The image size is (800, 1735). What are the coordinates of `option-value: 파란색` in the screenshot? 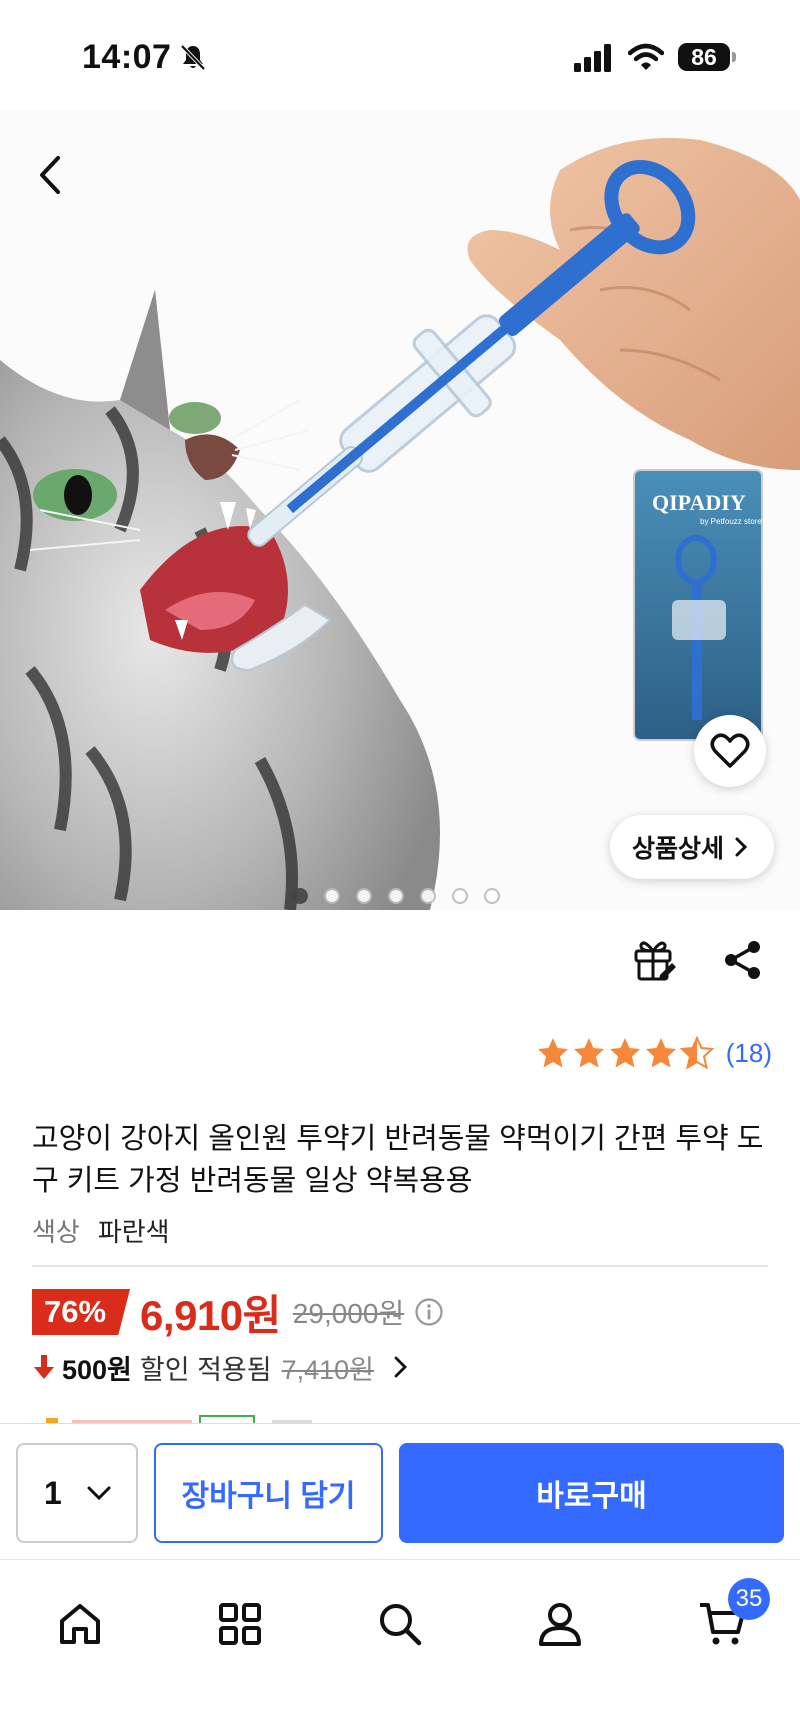 It's located at (133, 1232).